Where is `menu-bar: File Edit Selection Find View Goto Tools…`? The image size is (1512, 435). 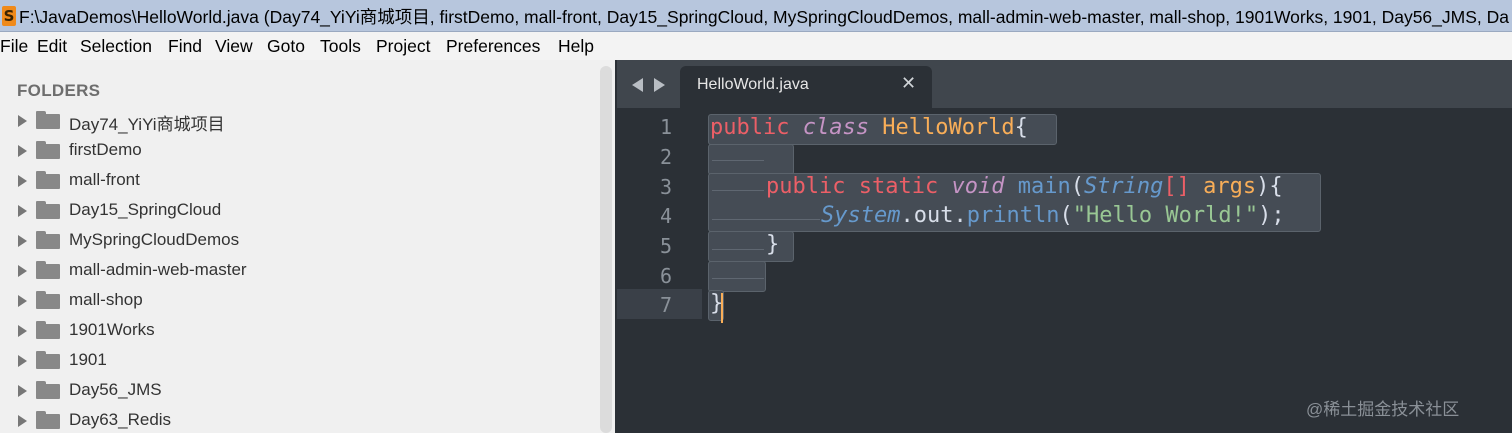
menu-bar: File Edit Selection Find View Goto Tools… is located at coordinates (756, 46).